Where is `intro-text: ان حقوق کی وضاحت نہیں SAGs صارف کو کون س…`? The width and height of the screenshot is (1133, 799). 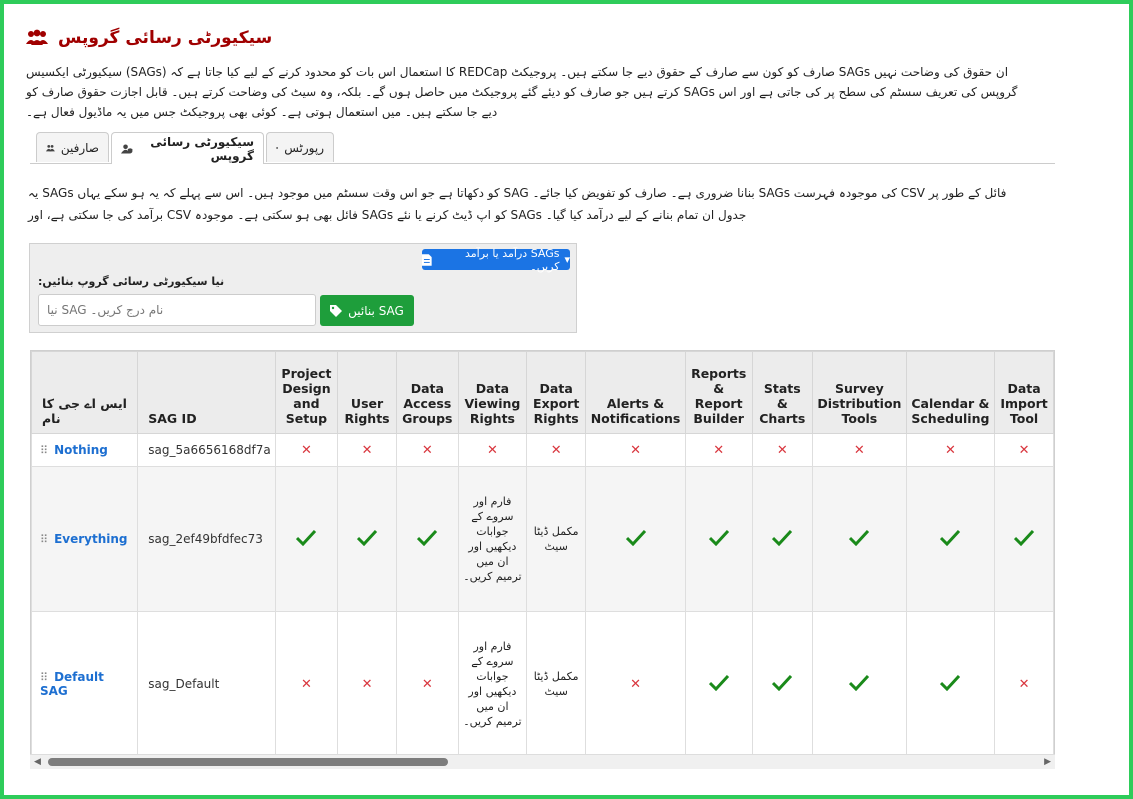
intro-text: ان حقوق کی وضاحت نہیں SAGs صارف کو کون س… is located at coordinates (522, 92).